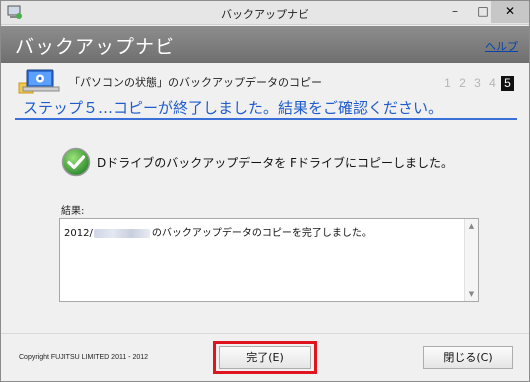 Image resolution: width=530 pixels, height=382 pixels. Describe the element at coordinates (447, 83) in the screenshot. I see `step-number: 1` at that location.